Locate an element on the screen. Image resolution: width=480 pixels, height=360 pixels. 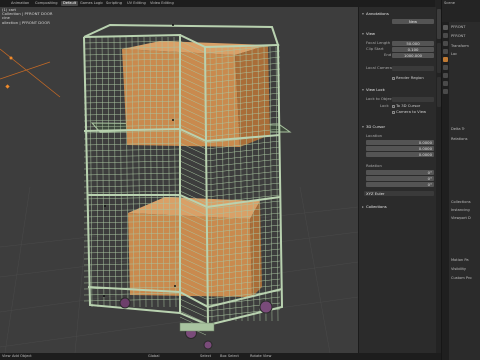
tab-compositing: Compositing is located at coordinates (46, 3).